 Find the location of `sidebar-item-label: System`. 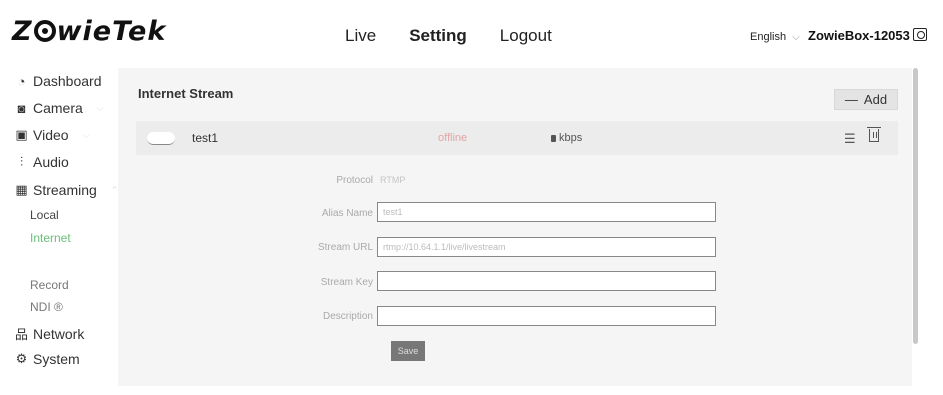

sidebar-item-label: System is located at coordinates (56, 359).